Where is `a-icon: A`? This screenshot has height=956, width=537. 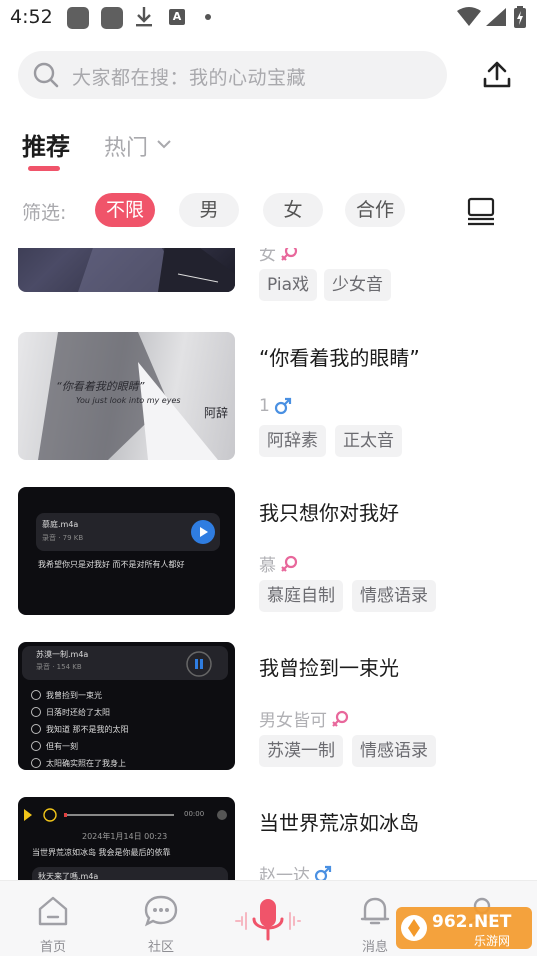 a-icon: A is located at coordinates (177, 17).